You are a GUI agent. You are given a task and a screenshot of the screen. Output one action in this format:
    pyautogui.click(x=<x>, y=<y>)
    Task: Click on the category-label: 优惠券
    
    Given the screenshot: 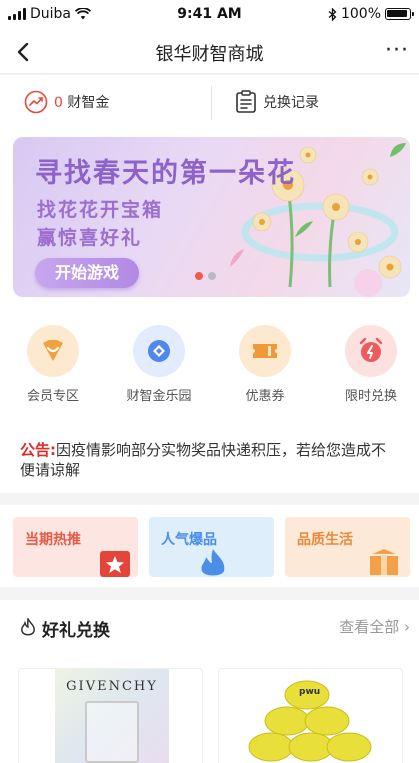 What is the action you would take?
    pyautogui.click(x=265, y=396)
    